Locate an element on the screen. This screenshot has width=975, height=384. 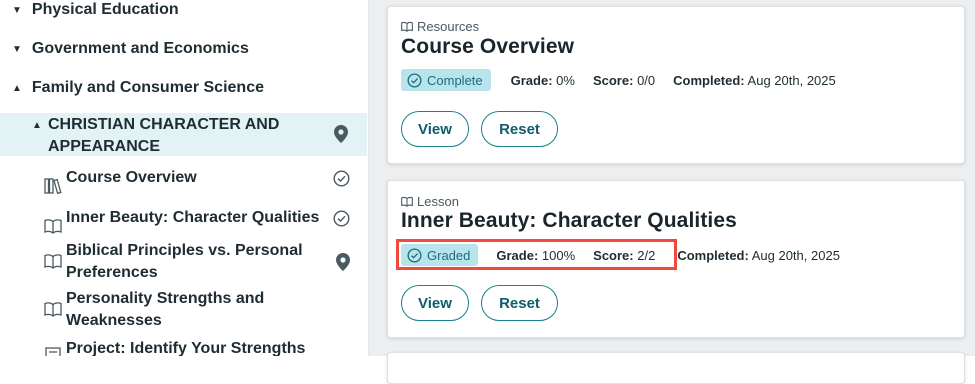
category-government-economics: ▼ Government and Economics is located at coordinates (130, 49).